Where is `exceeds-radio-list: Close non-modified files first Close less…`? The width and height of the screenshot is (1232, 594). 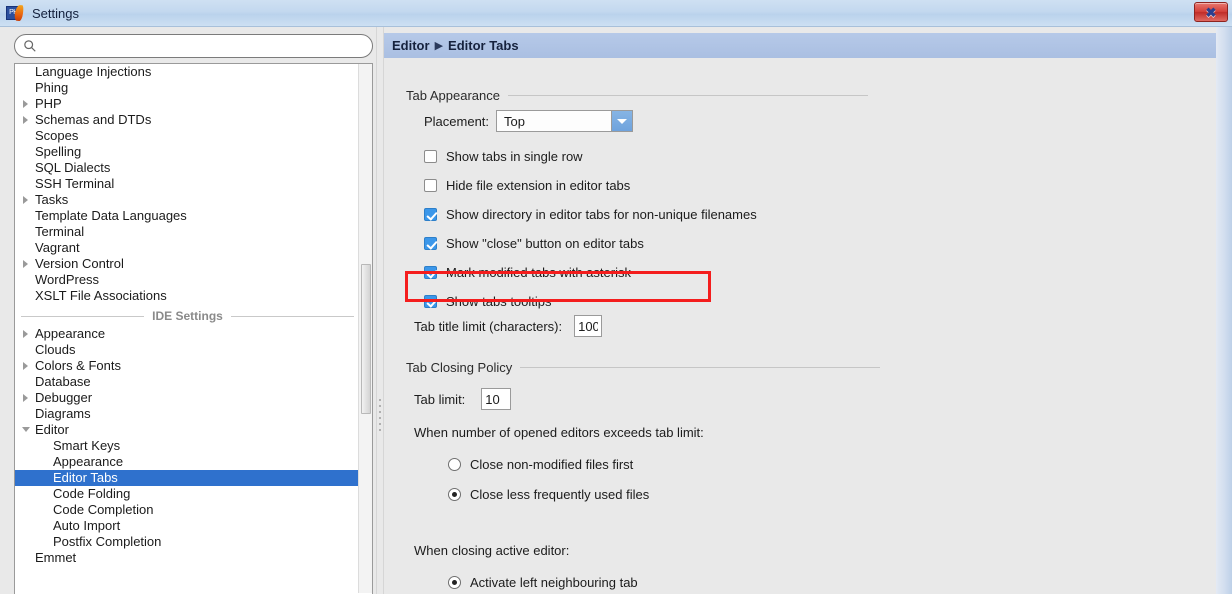
exceeds-radio-list: Close non-modified files first Close less… is located at coordinates (826, 479).